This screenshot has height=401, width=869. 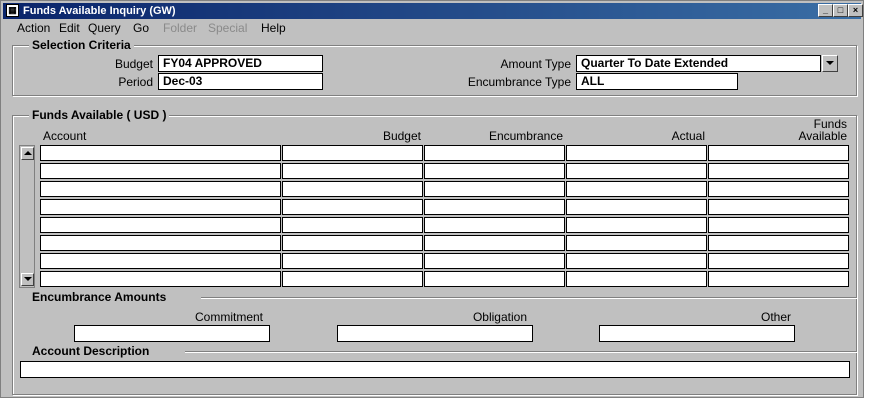 I want to click on menu-go: Go, so click(x=141, y=28).